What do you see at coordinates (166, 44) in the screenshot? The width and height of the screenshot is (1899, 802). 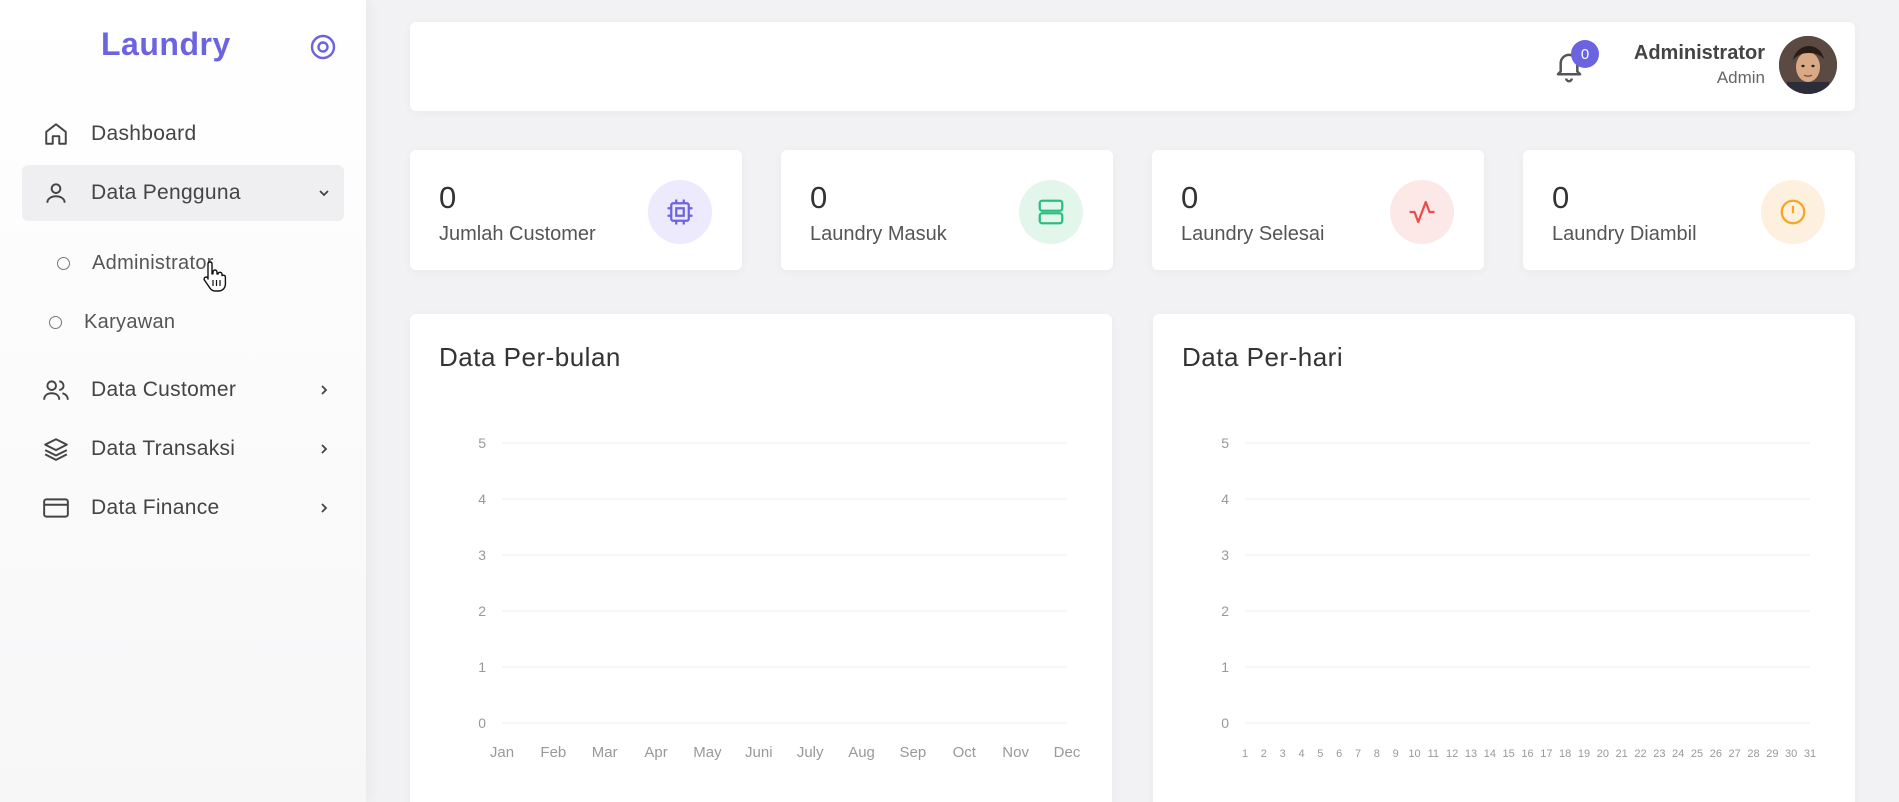 I see `brand-logo: Laundry` at bounding box center [166, 44].